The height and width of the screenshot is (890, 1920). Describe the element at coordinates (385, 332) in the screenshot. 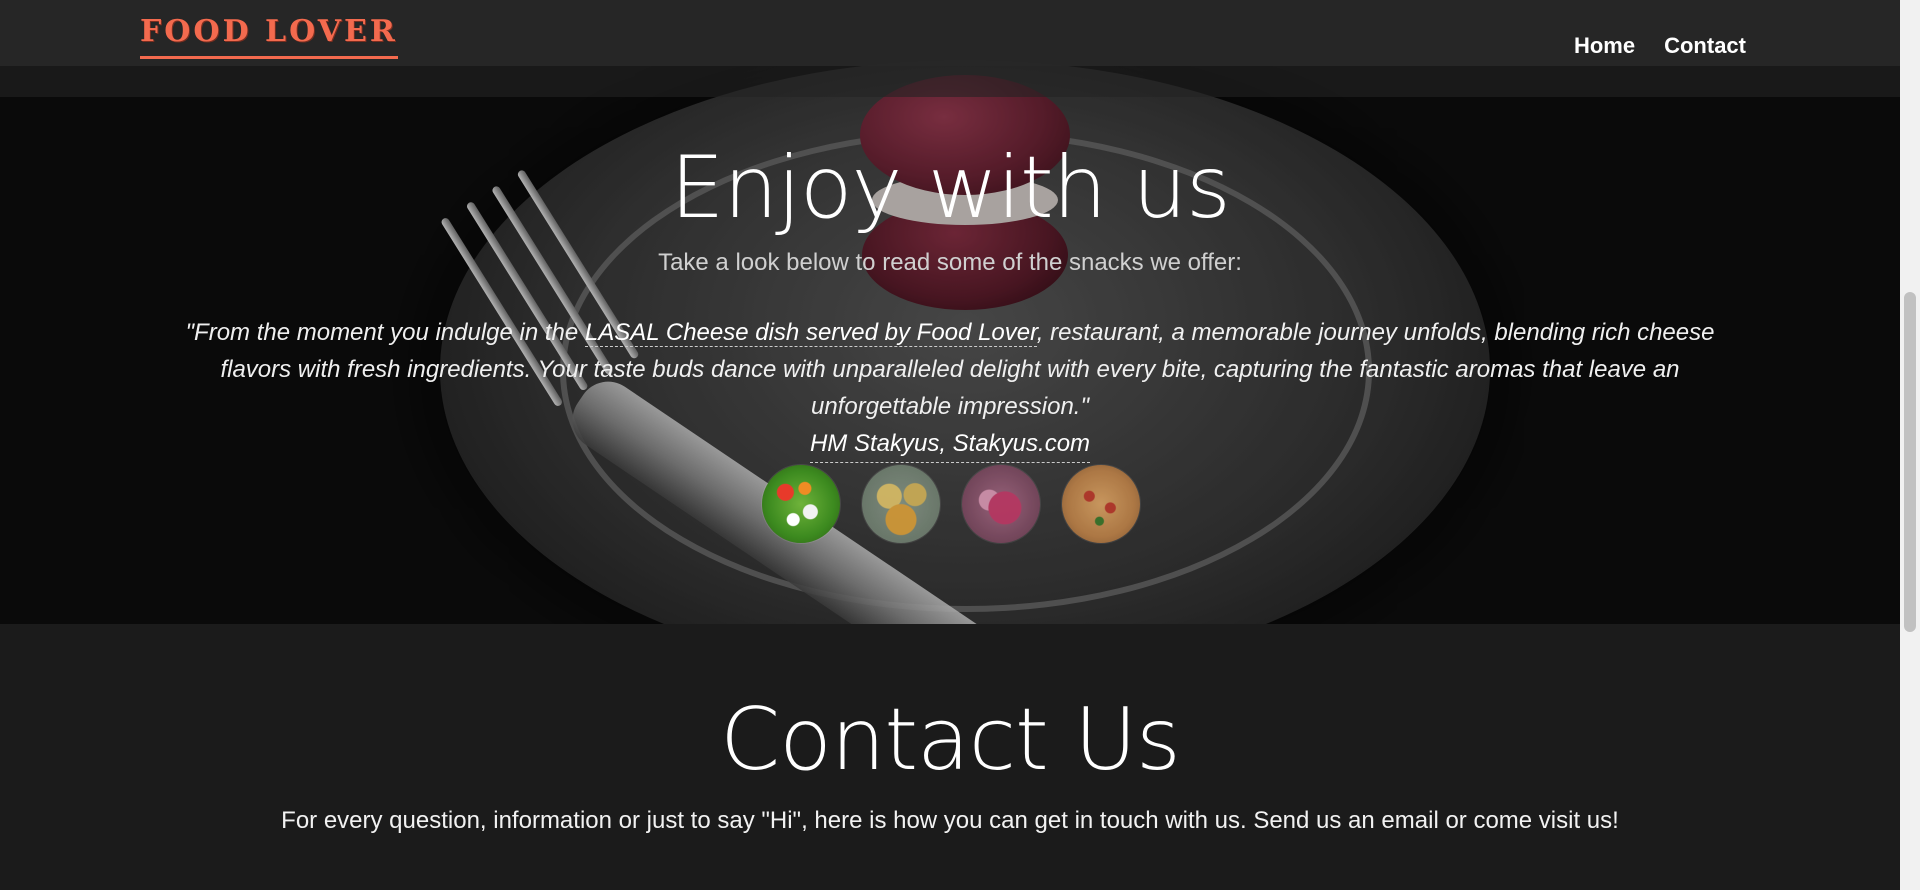

I see `quote-open-text: "From the moment you indulge in the` at that location.